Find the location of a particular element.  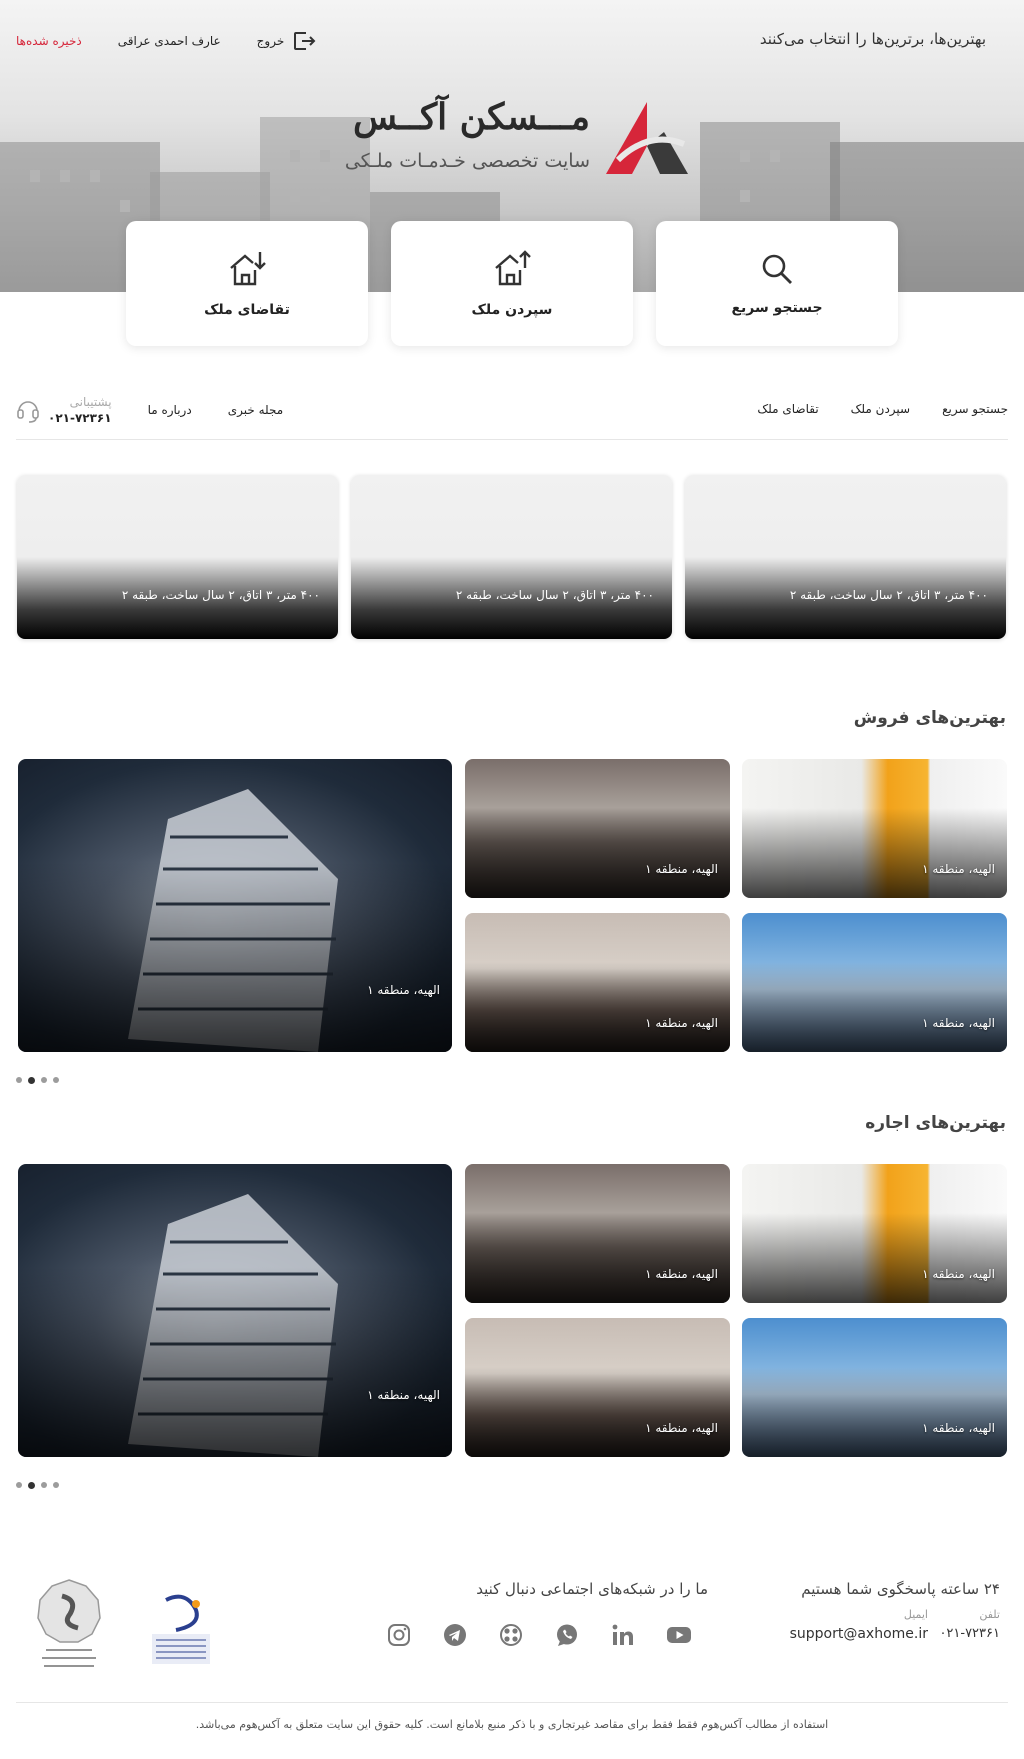

tagline: بهترین‌ها، برترین‌ها را انتخاب می‌کنند is located at coordinates (872, 39).